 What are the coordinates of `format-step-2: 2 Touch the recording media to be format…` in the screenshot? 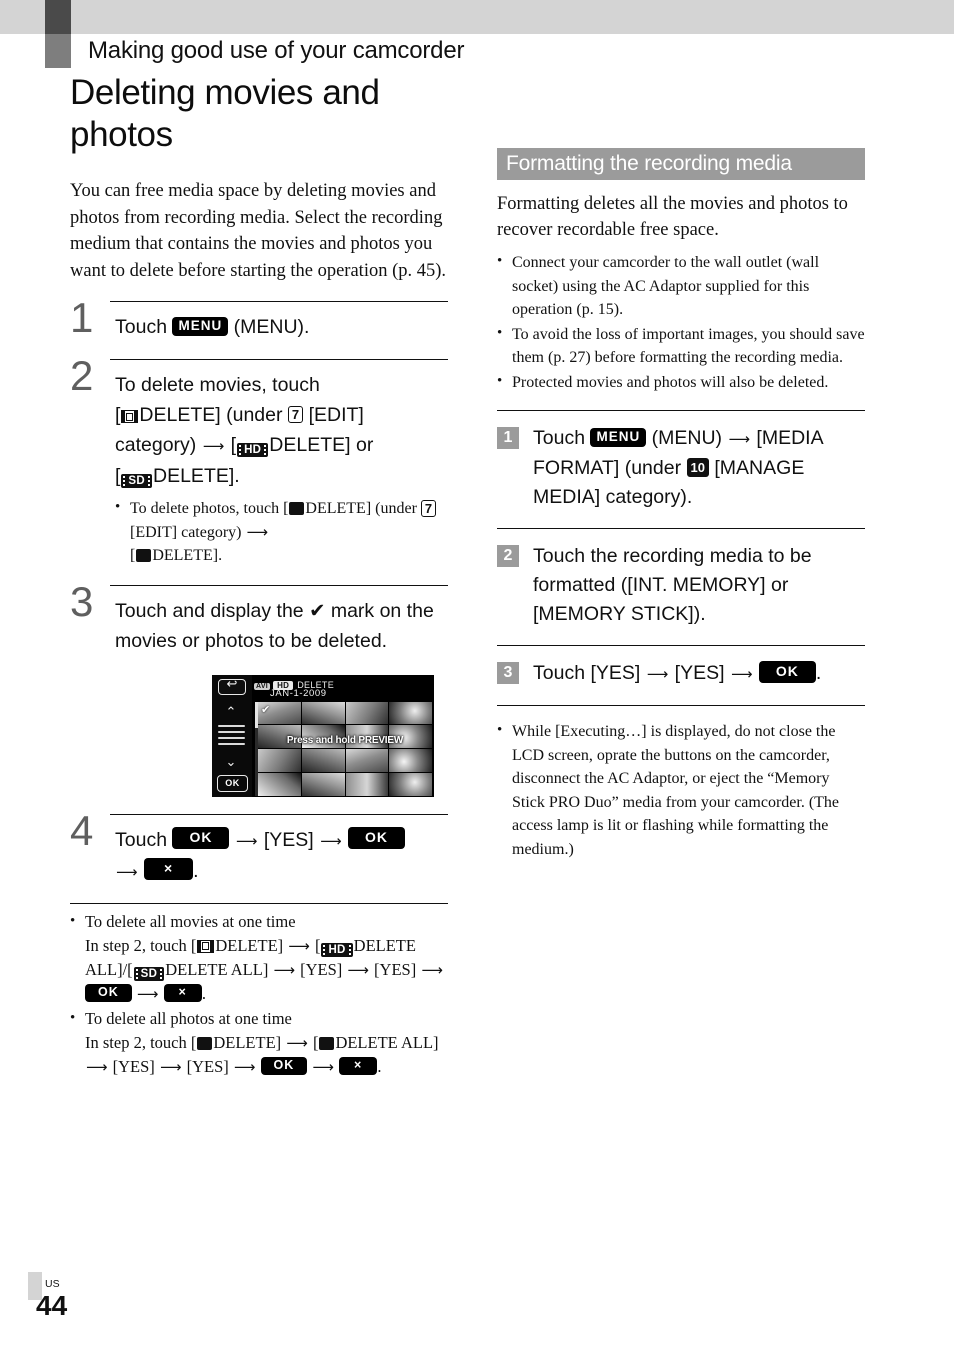 It's located at (681, 585).